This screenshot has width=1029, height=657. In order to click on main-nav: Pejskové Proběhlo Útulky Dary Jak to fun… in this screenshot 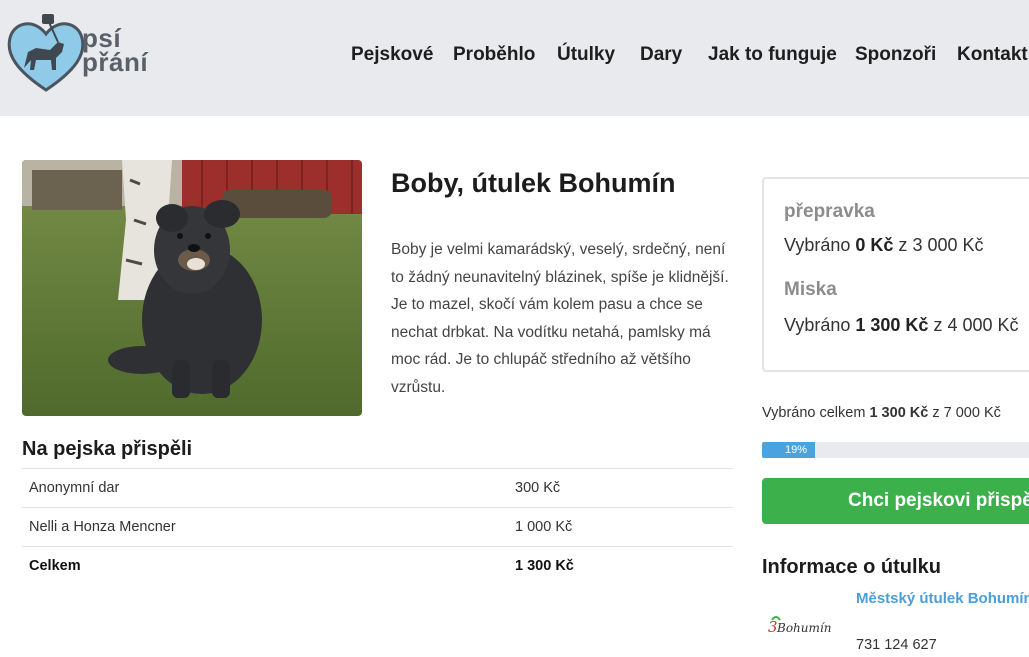, I will do `click(514, 57)`.